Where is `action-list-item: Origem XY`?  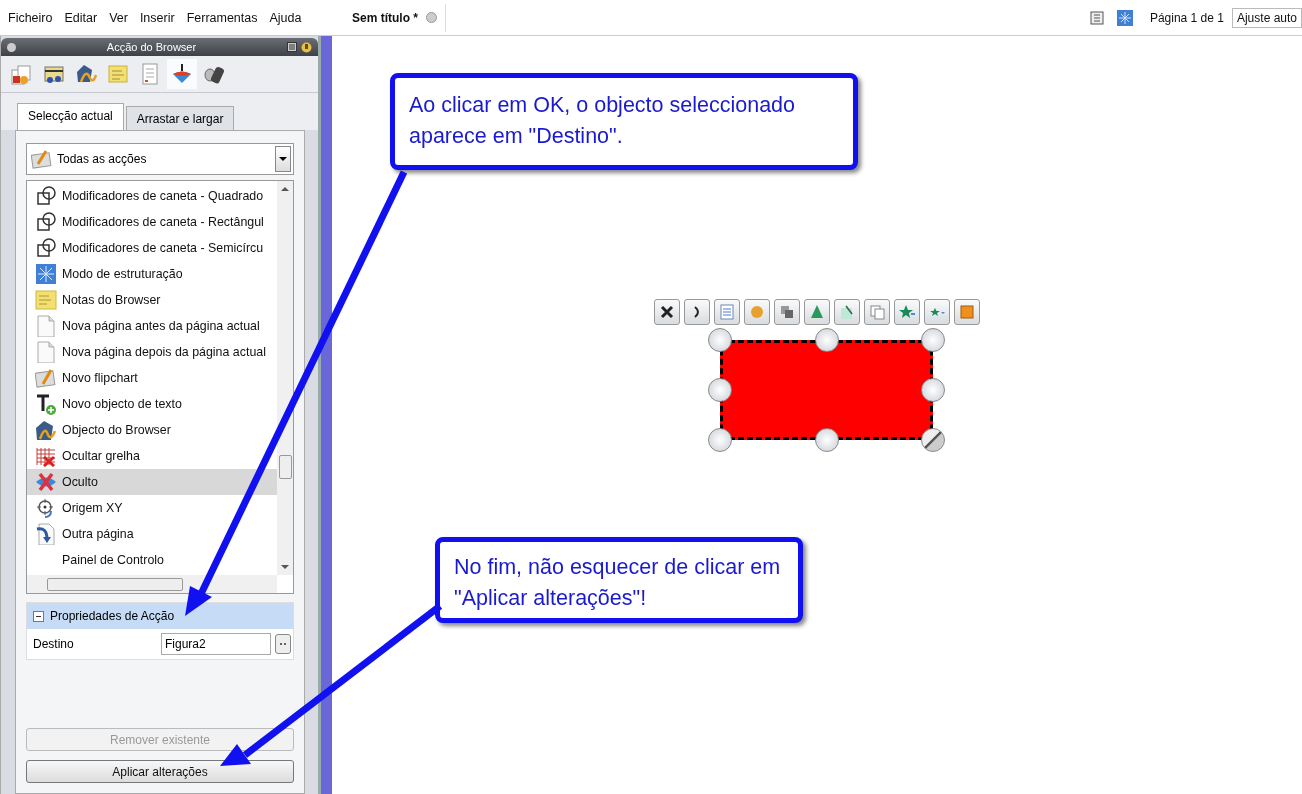
action-list-item: Origem XY is located at coordinates (152, 508).